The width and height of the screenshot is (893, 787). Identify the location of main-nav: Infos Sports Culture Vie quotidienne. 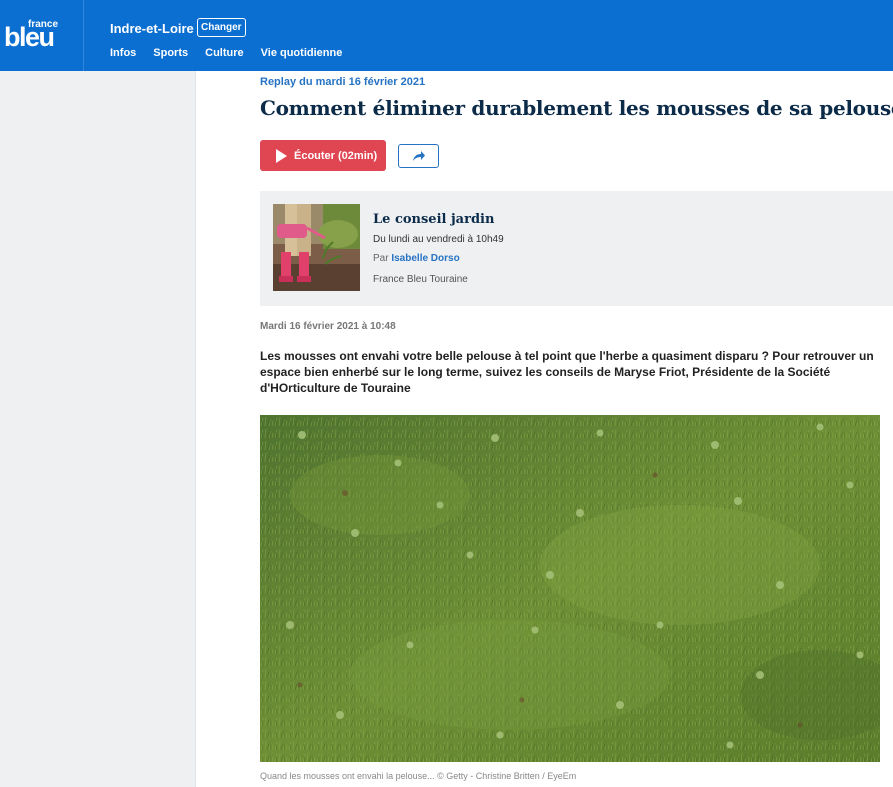
(234, 53).